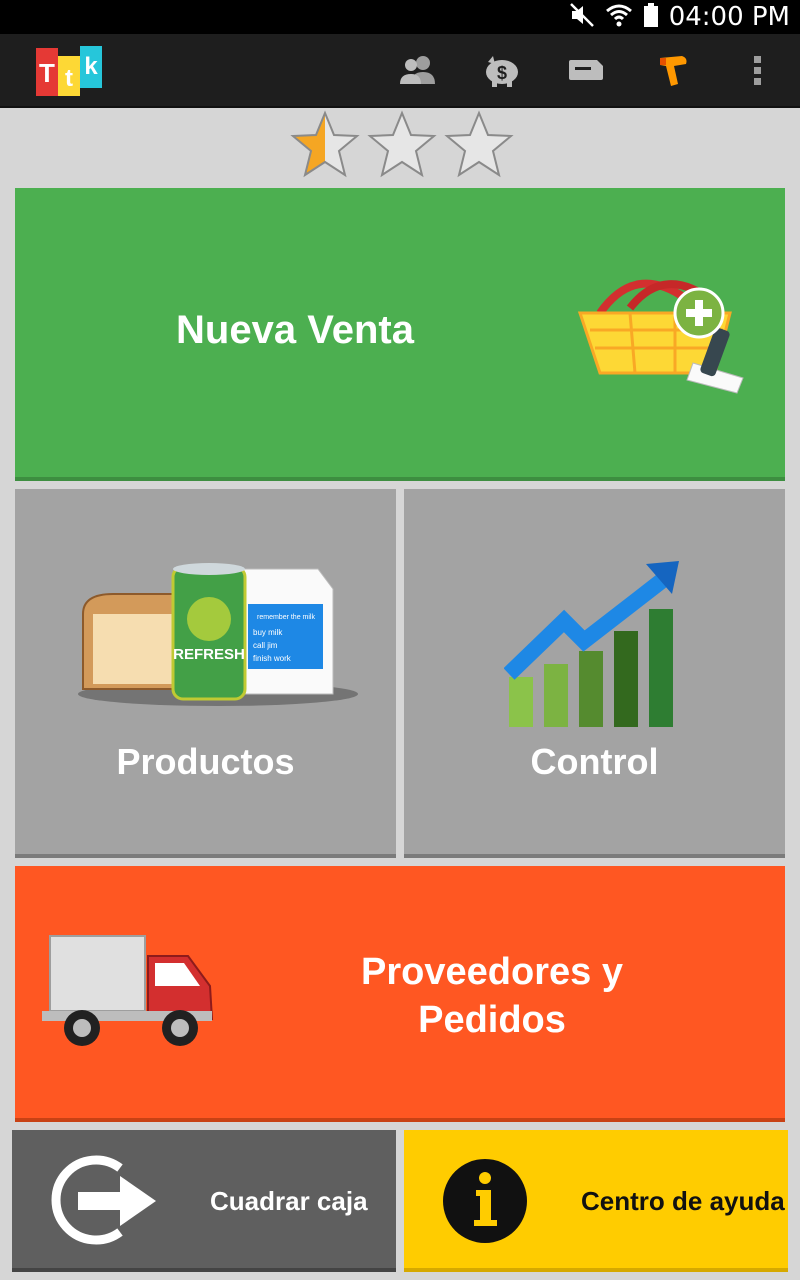 The height and width of the screenshot is (1280, 800). Describe the element at coordinates (582, 17) in the screenshot. I see `mute-icon` at that location.